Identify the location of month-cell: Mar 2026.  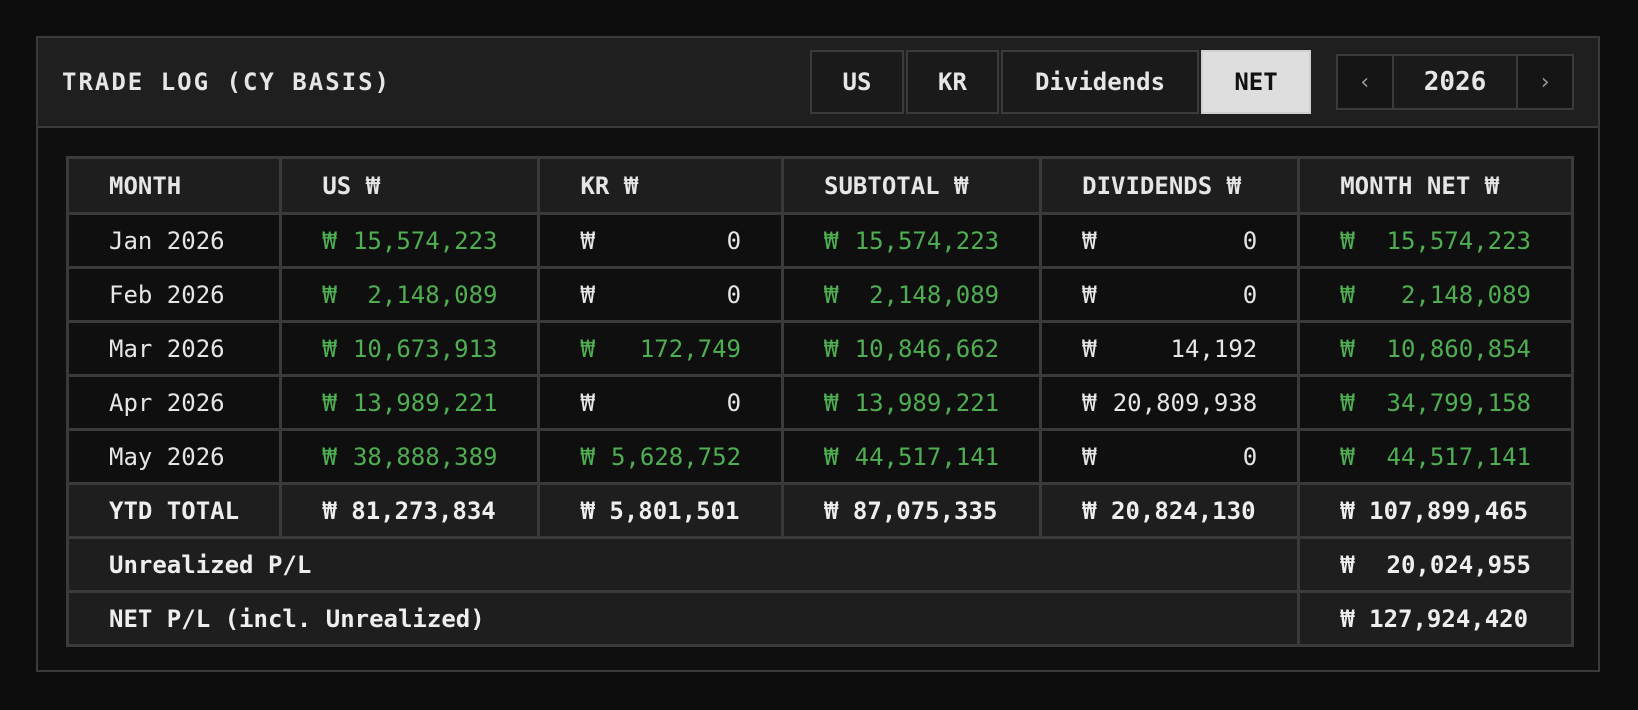
(174, 348).